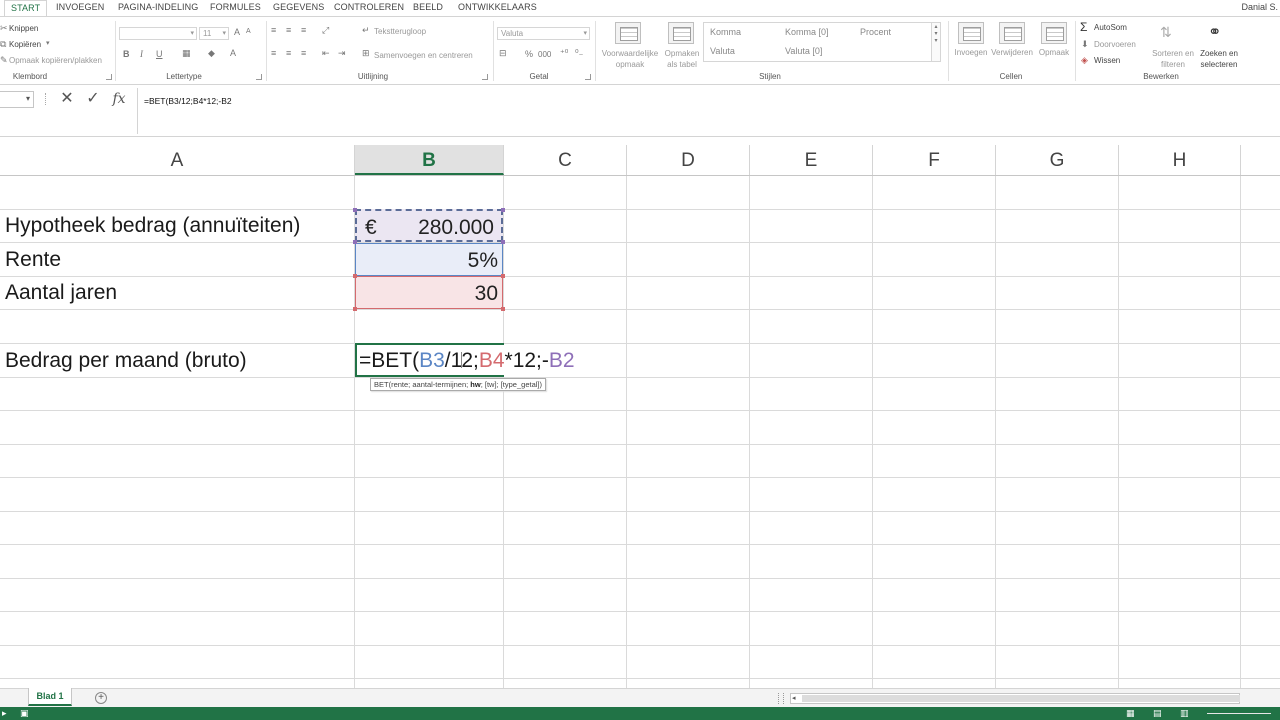 The height and width of the screenshot is (720, 1280). What do you see at coordinates (564, 53) in the screenshot?
I see `increase-decimal-icon: ⁺⁰` at bounding box center [564, 53].